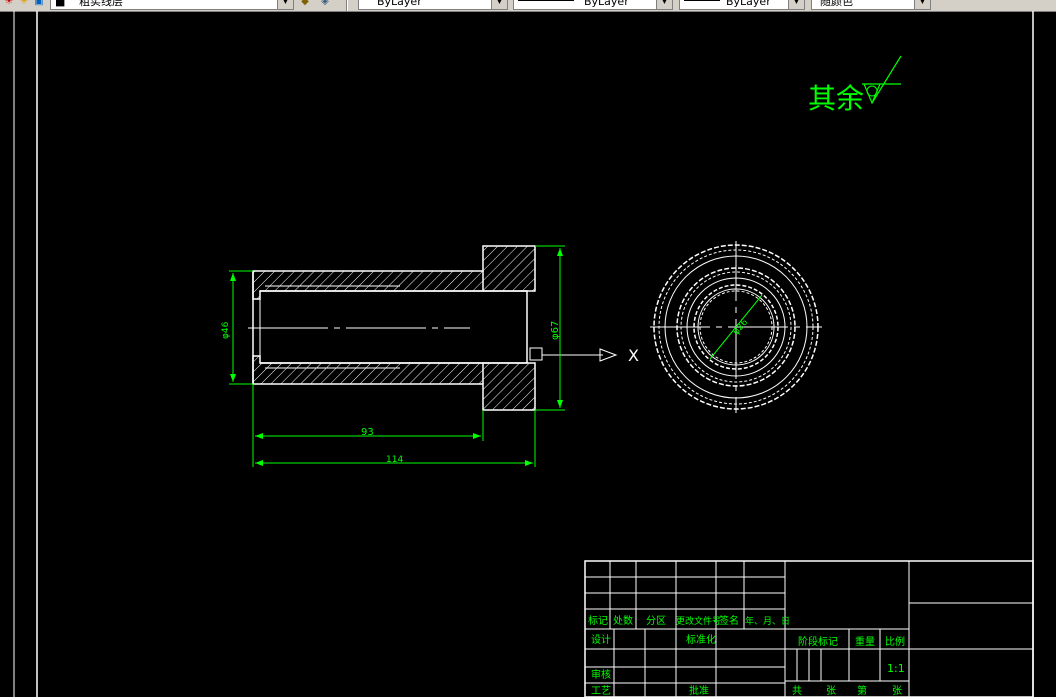 The image size is (1056, 697). I want to click on inner-bore-outline, so click(394, 327).